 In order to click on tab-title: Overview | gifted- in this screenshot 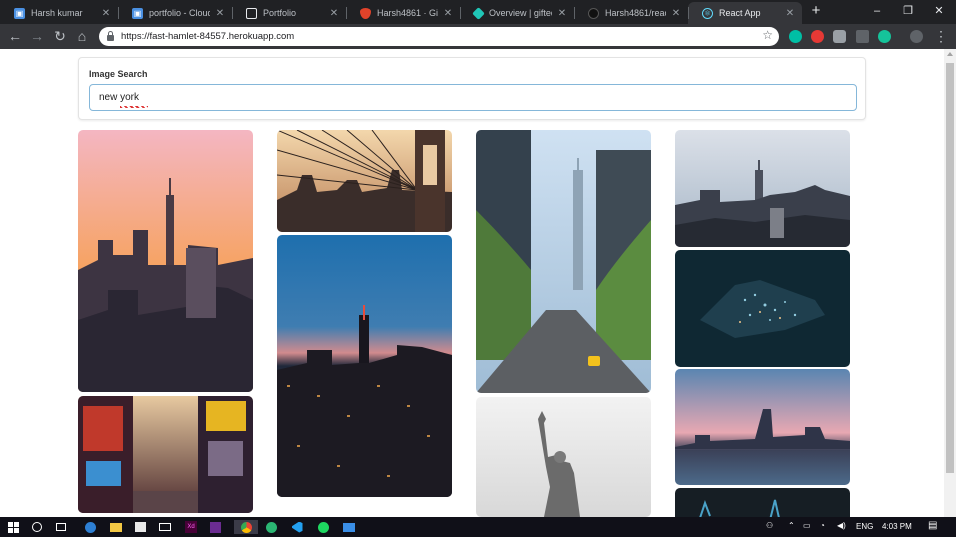, I will do `click(520, 13)`.